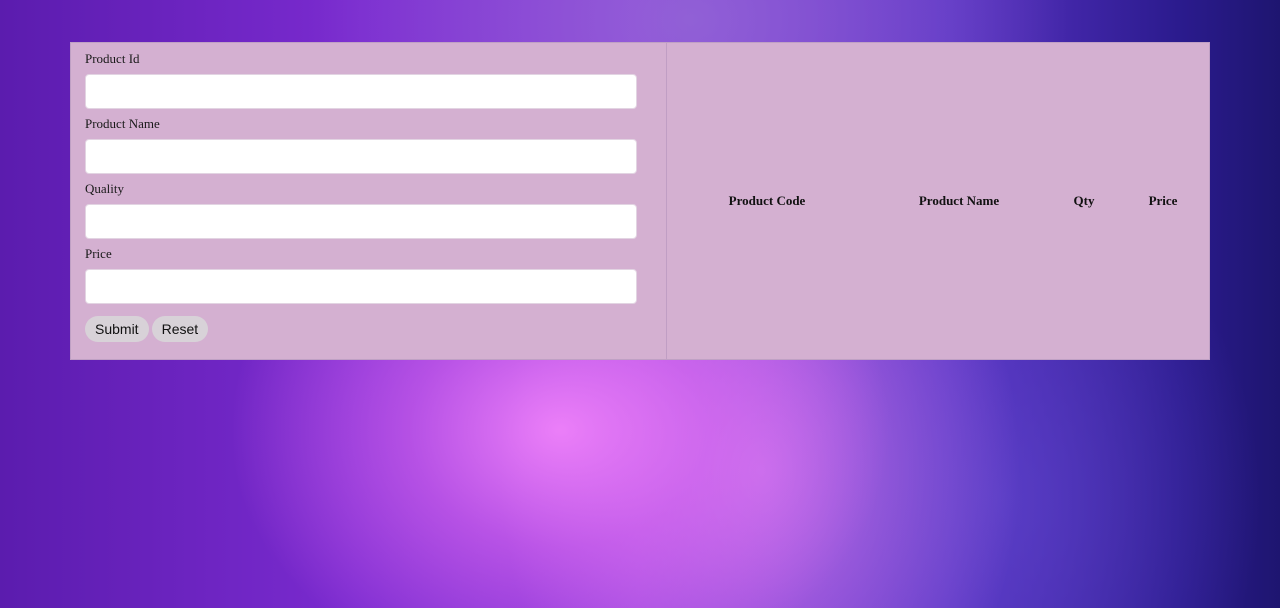  Describe the element at coordinates (767, 200) in the screenshot. I see `header-product-code: Product Code` at that location.